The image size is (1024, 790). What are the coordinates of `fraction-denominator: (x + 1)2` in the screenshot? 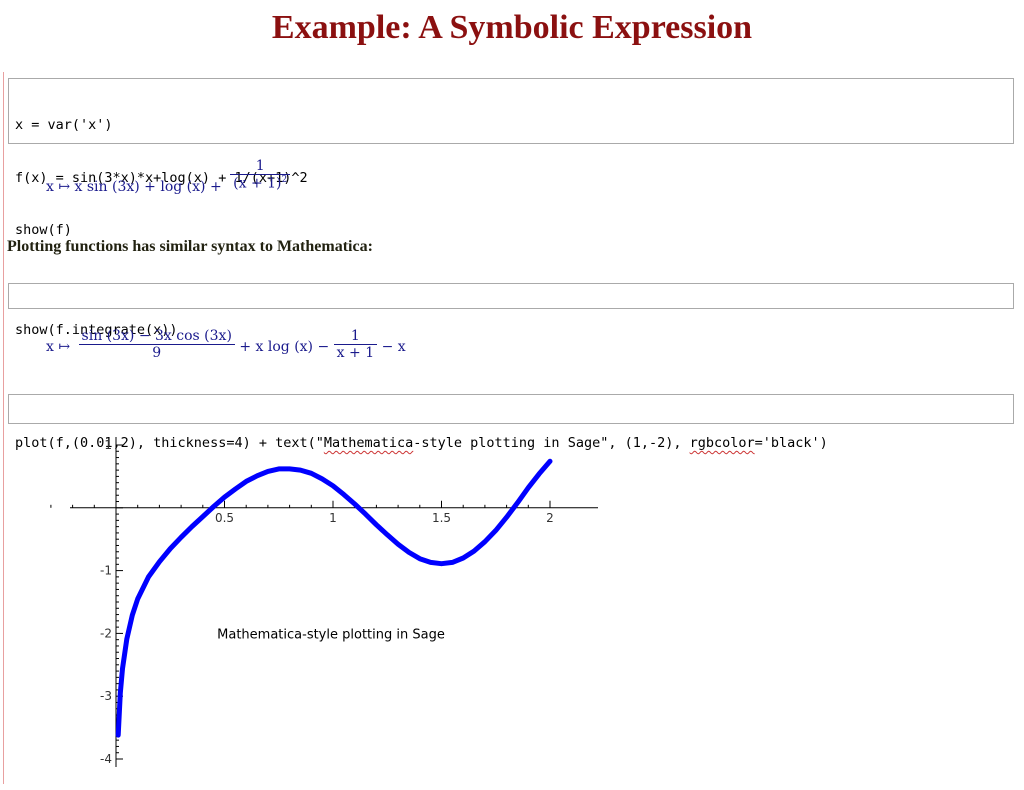 It's located at (260, 183).